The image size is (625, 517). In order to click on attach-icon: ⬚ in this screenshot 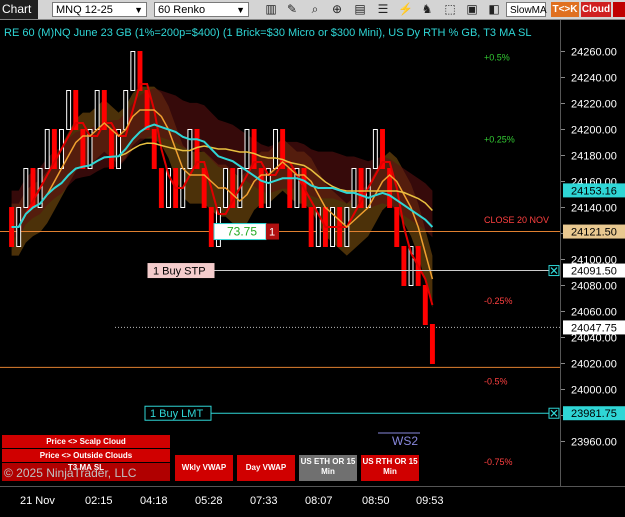, I will do `click(450, 9)`.